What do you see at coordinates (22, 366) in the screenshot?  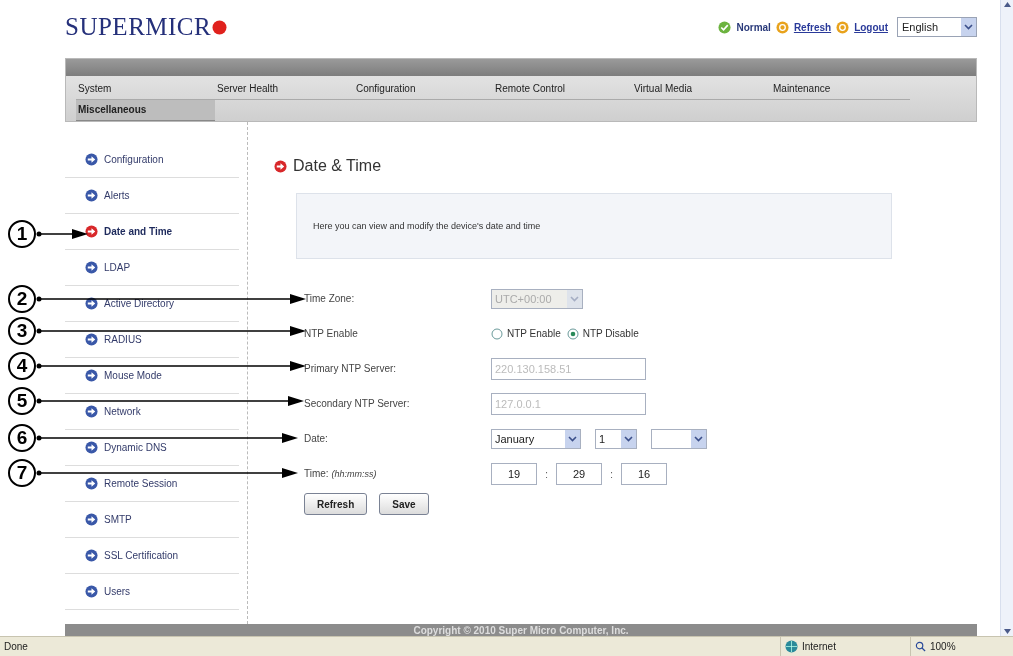 I see `callout-number: 4` at bounding box center [22, 366].